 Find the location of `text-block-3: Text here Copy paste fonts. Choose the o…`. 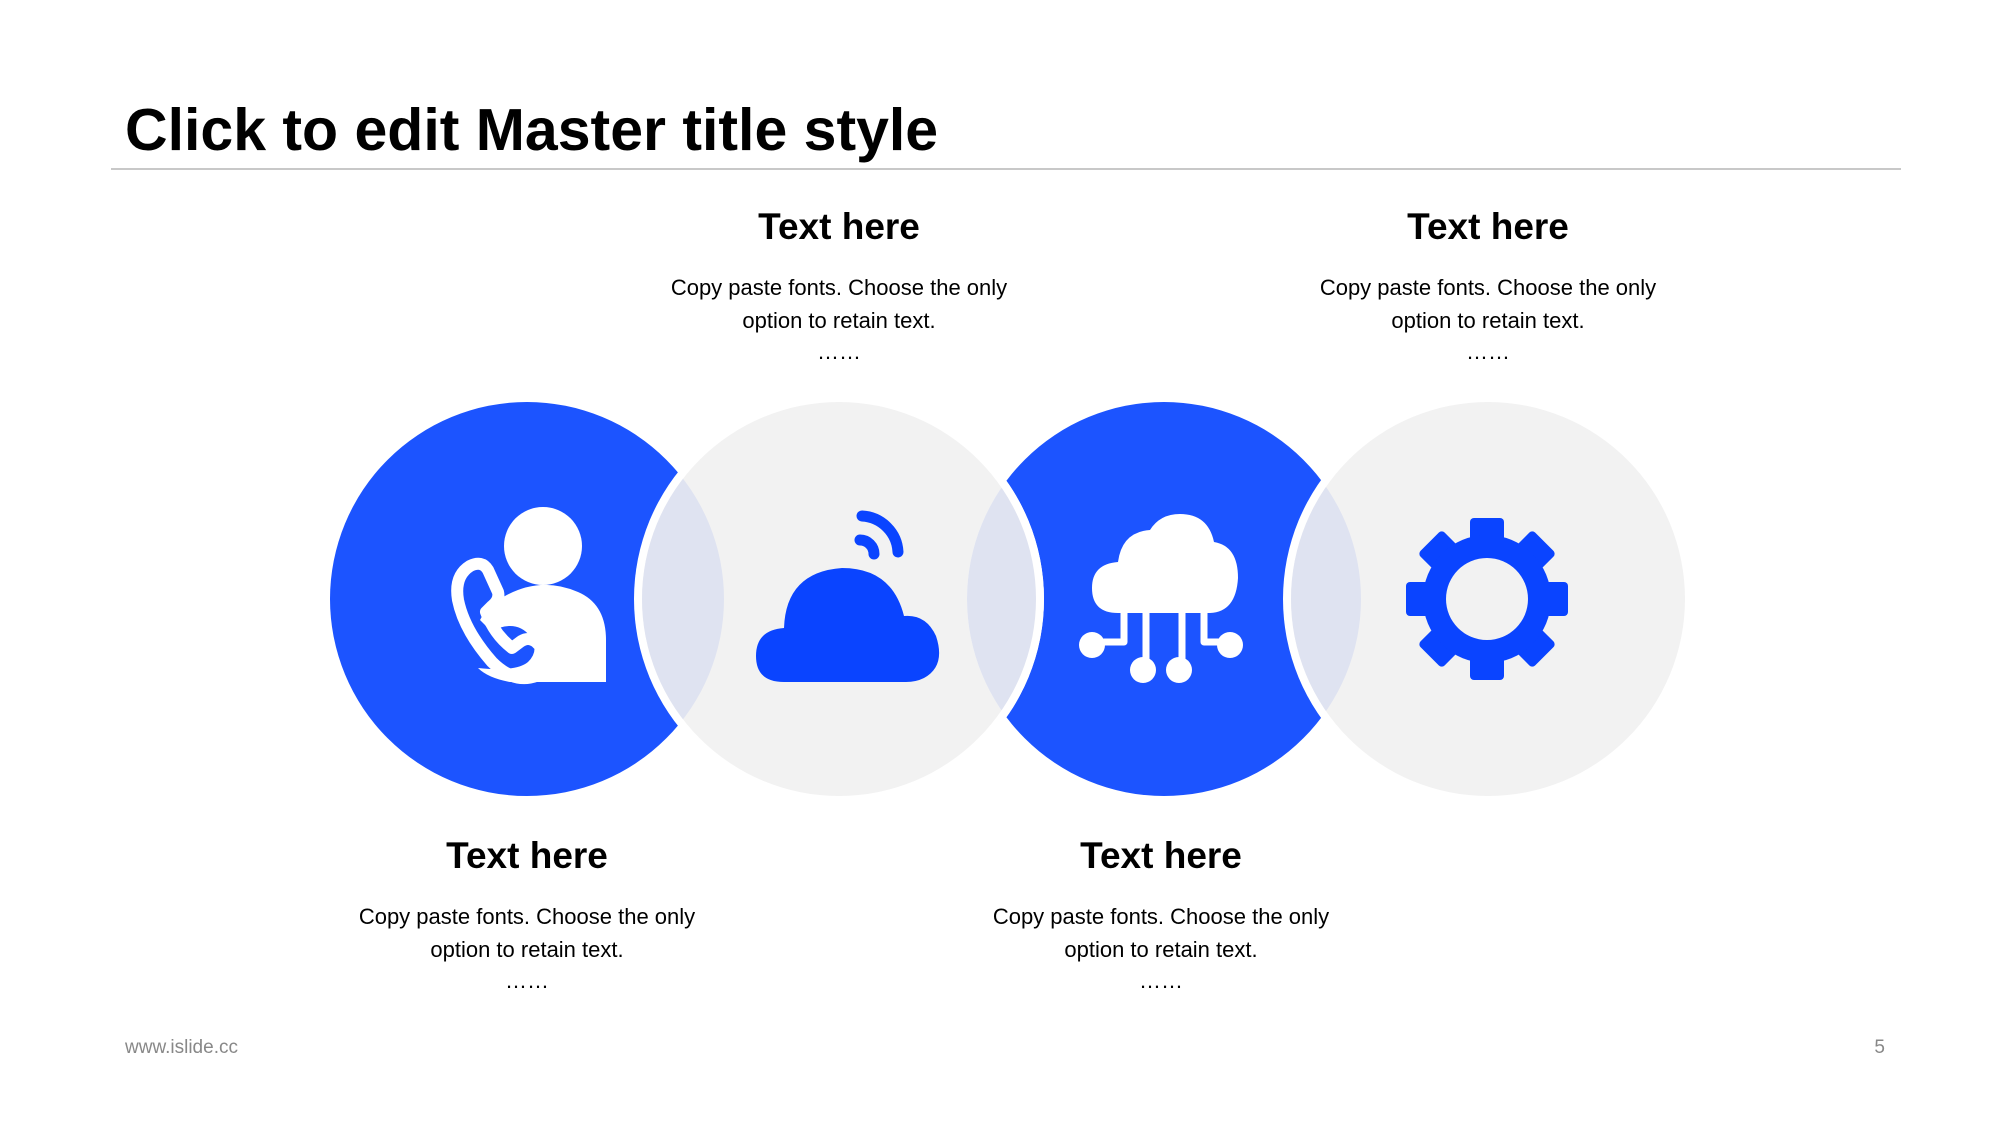

text-block-3: Text here Copy paste fonts. Choose the o… is located at coordinates (1161, 915).